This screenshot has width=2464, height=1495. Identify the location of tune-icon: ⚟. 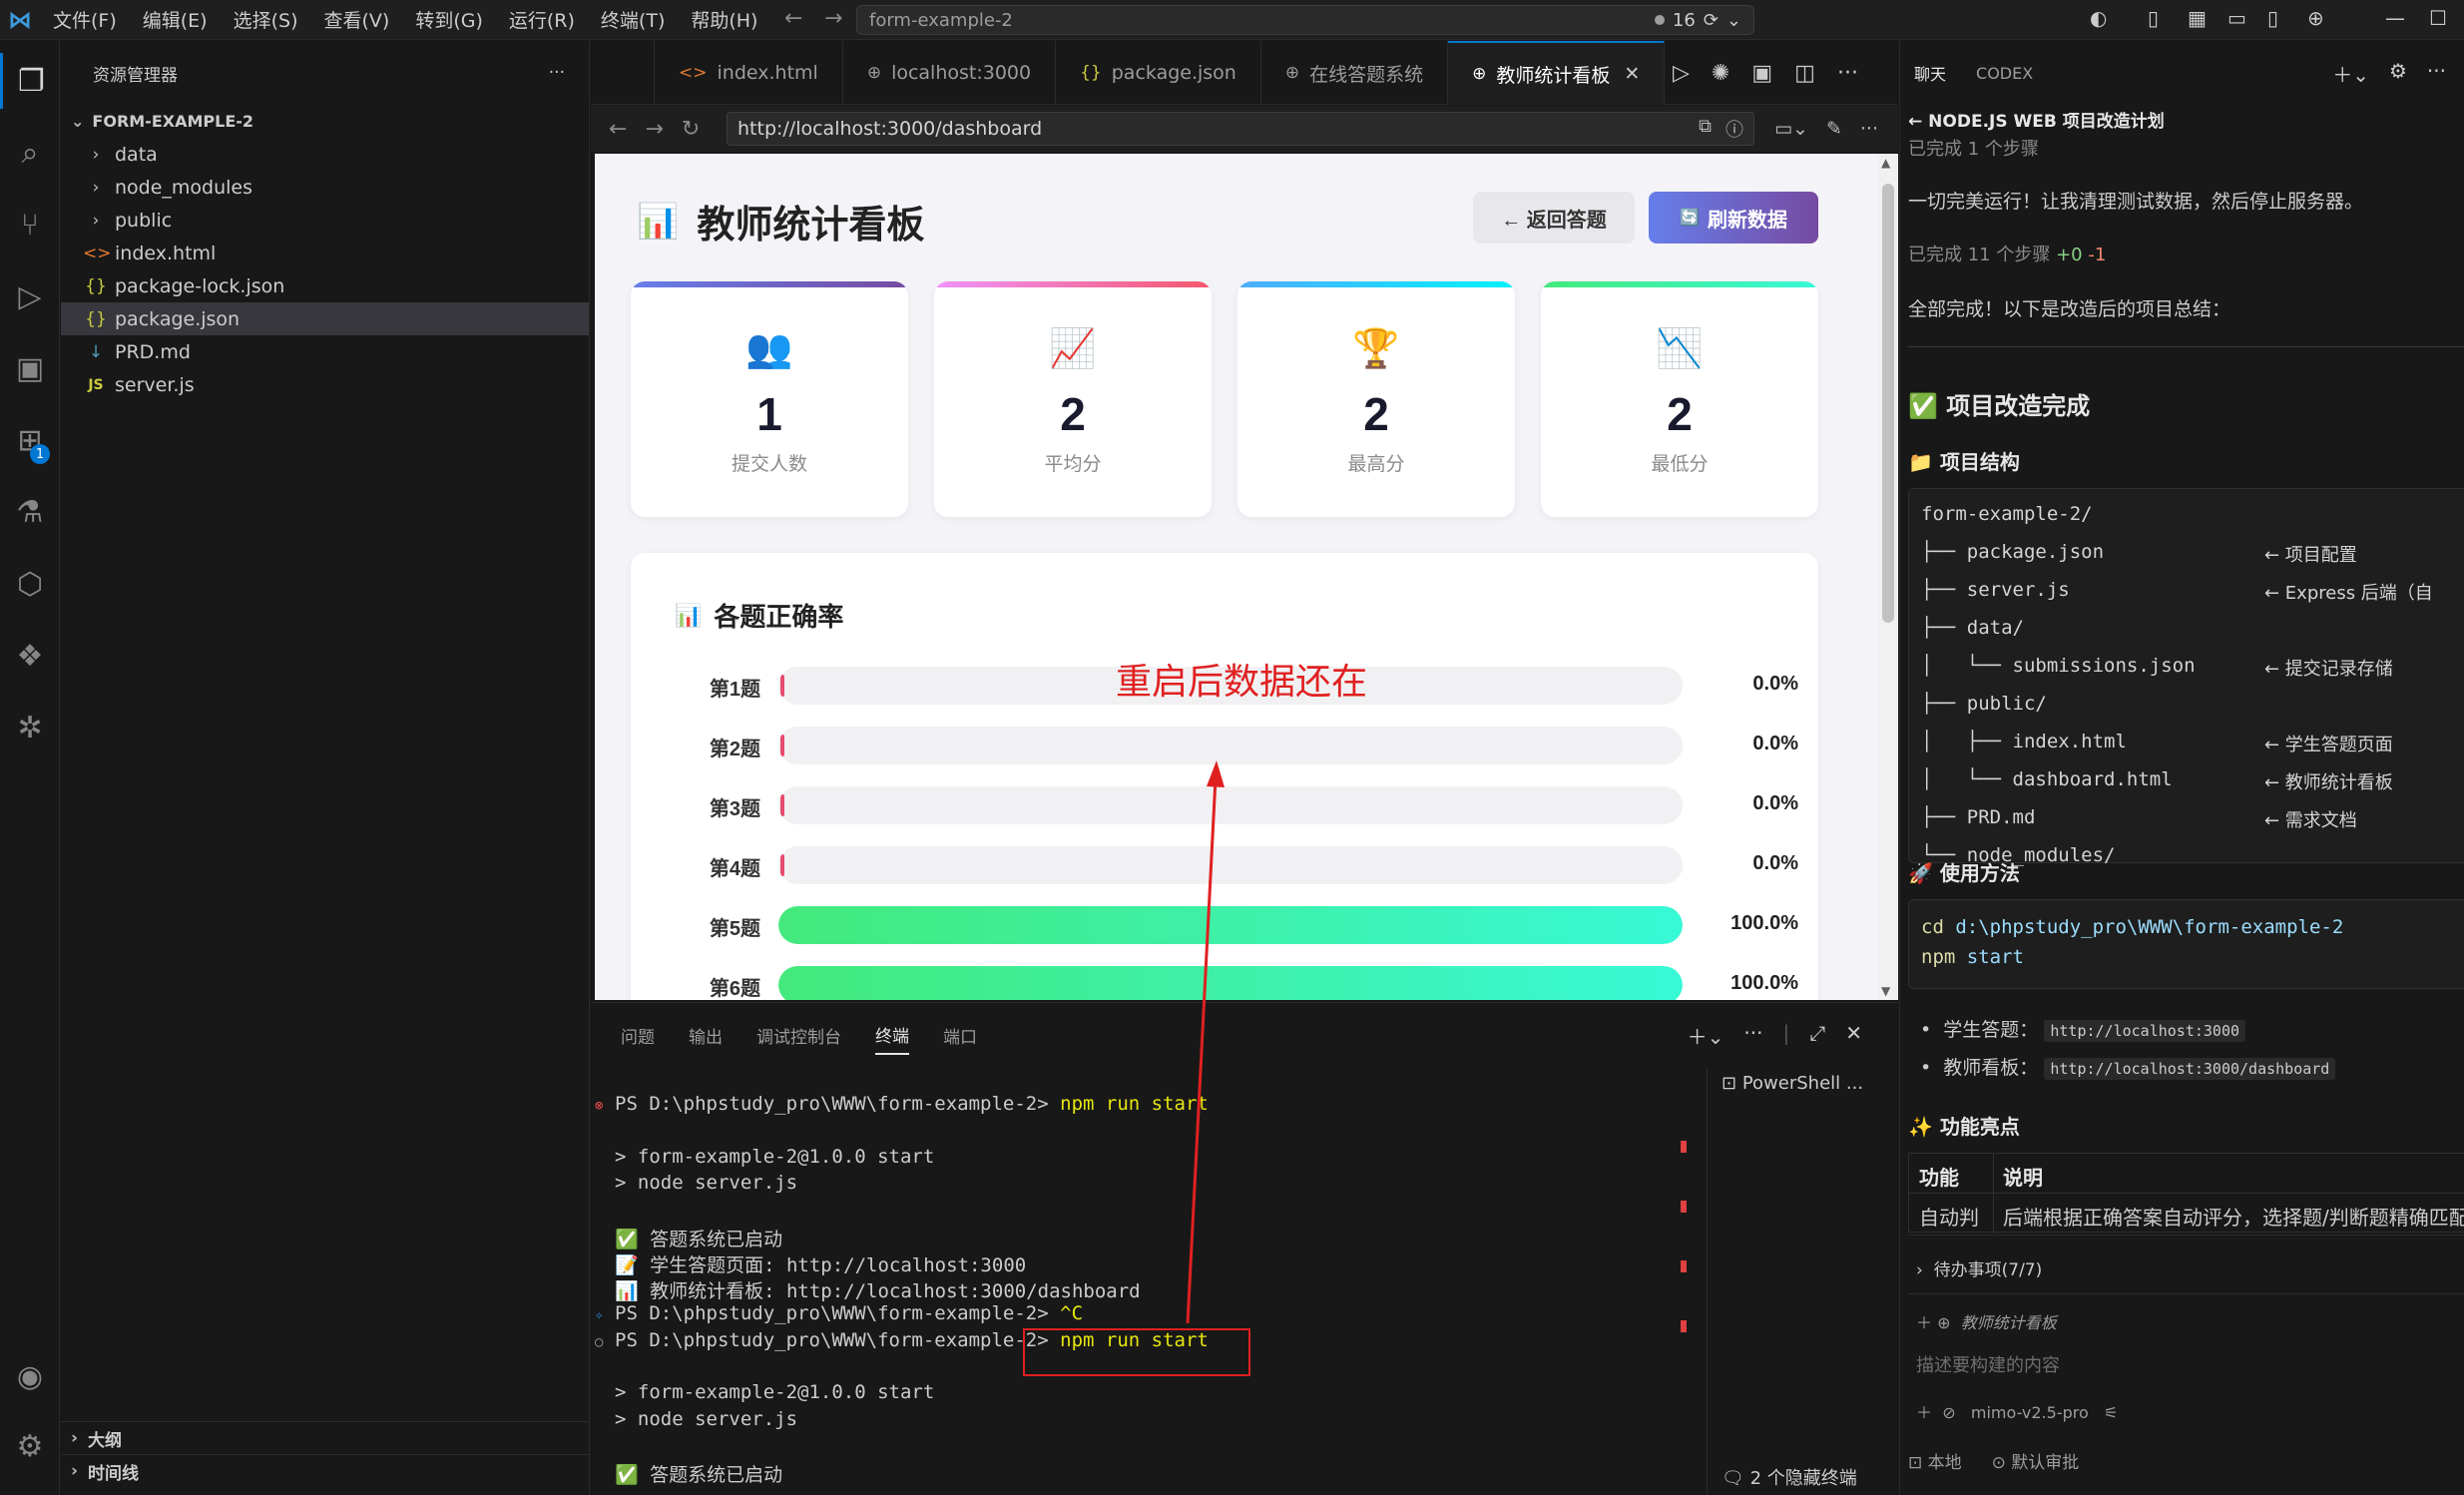
(2111, 1412).